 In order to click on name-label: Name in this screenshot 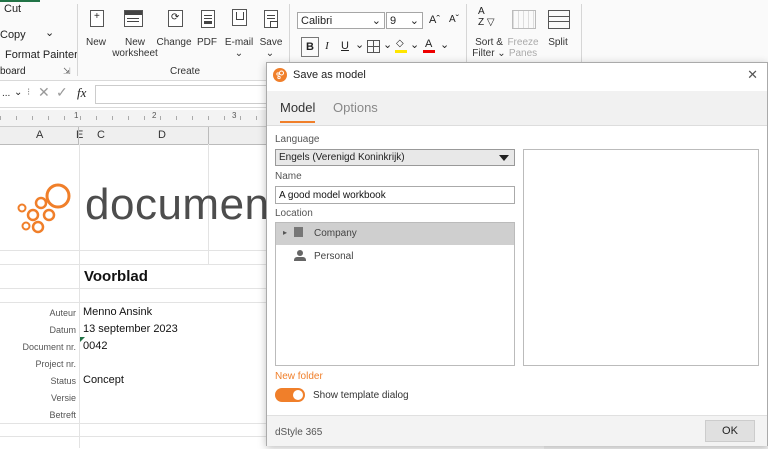, I will do `click(288, 176)`.